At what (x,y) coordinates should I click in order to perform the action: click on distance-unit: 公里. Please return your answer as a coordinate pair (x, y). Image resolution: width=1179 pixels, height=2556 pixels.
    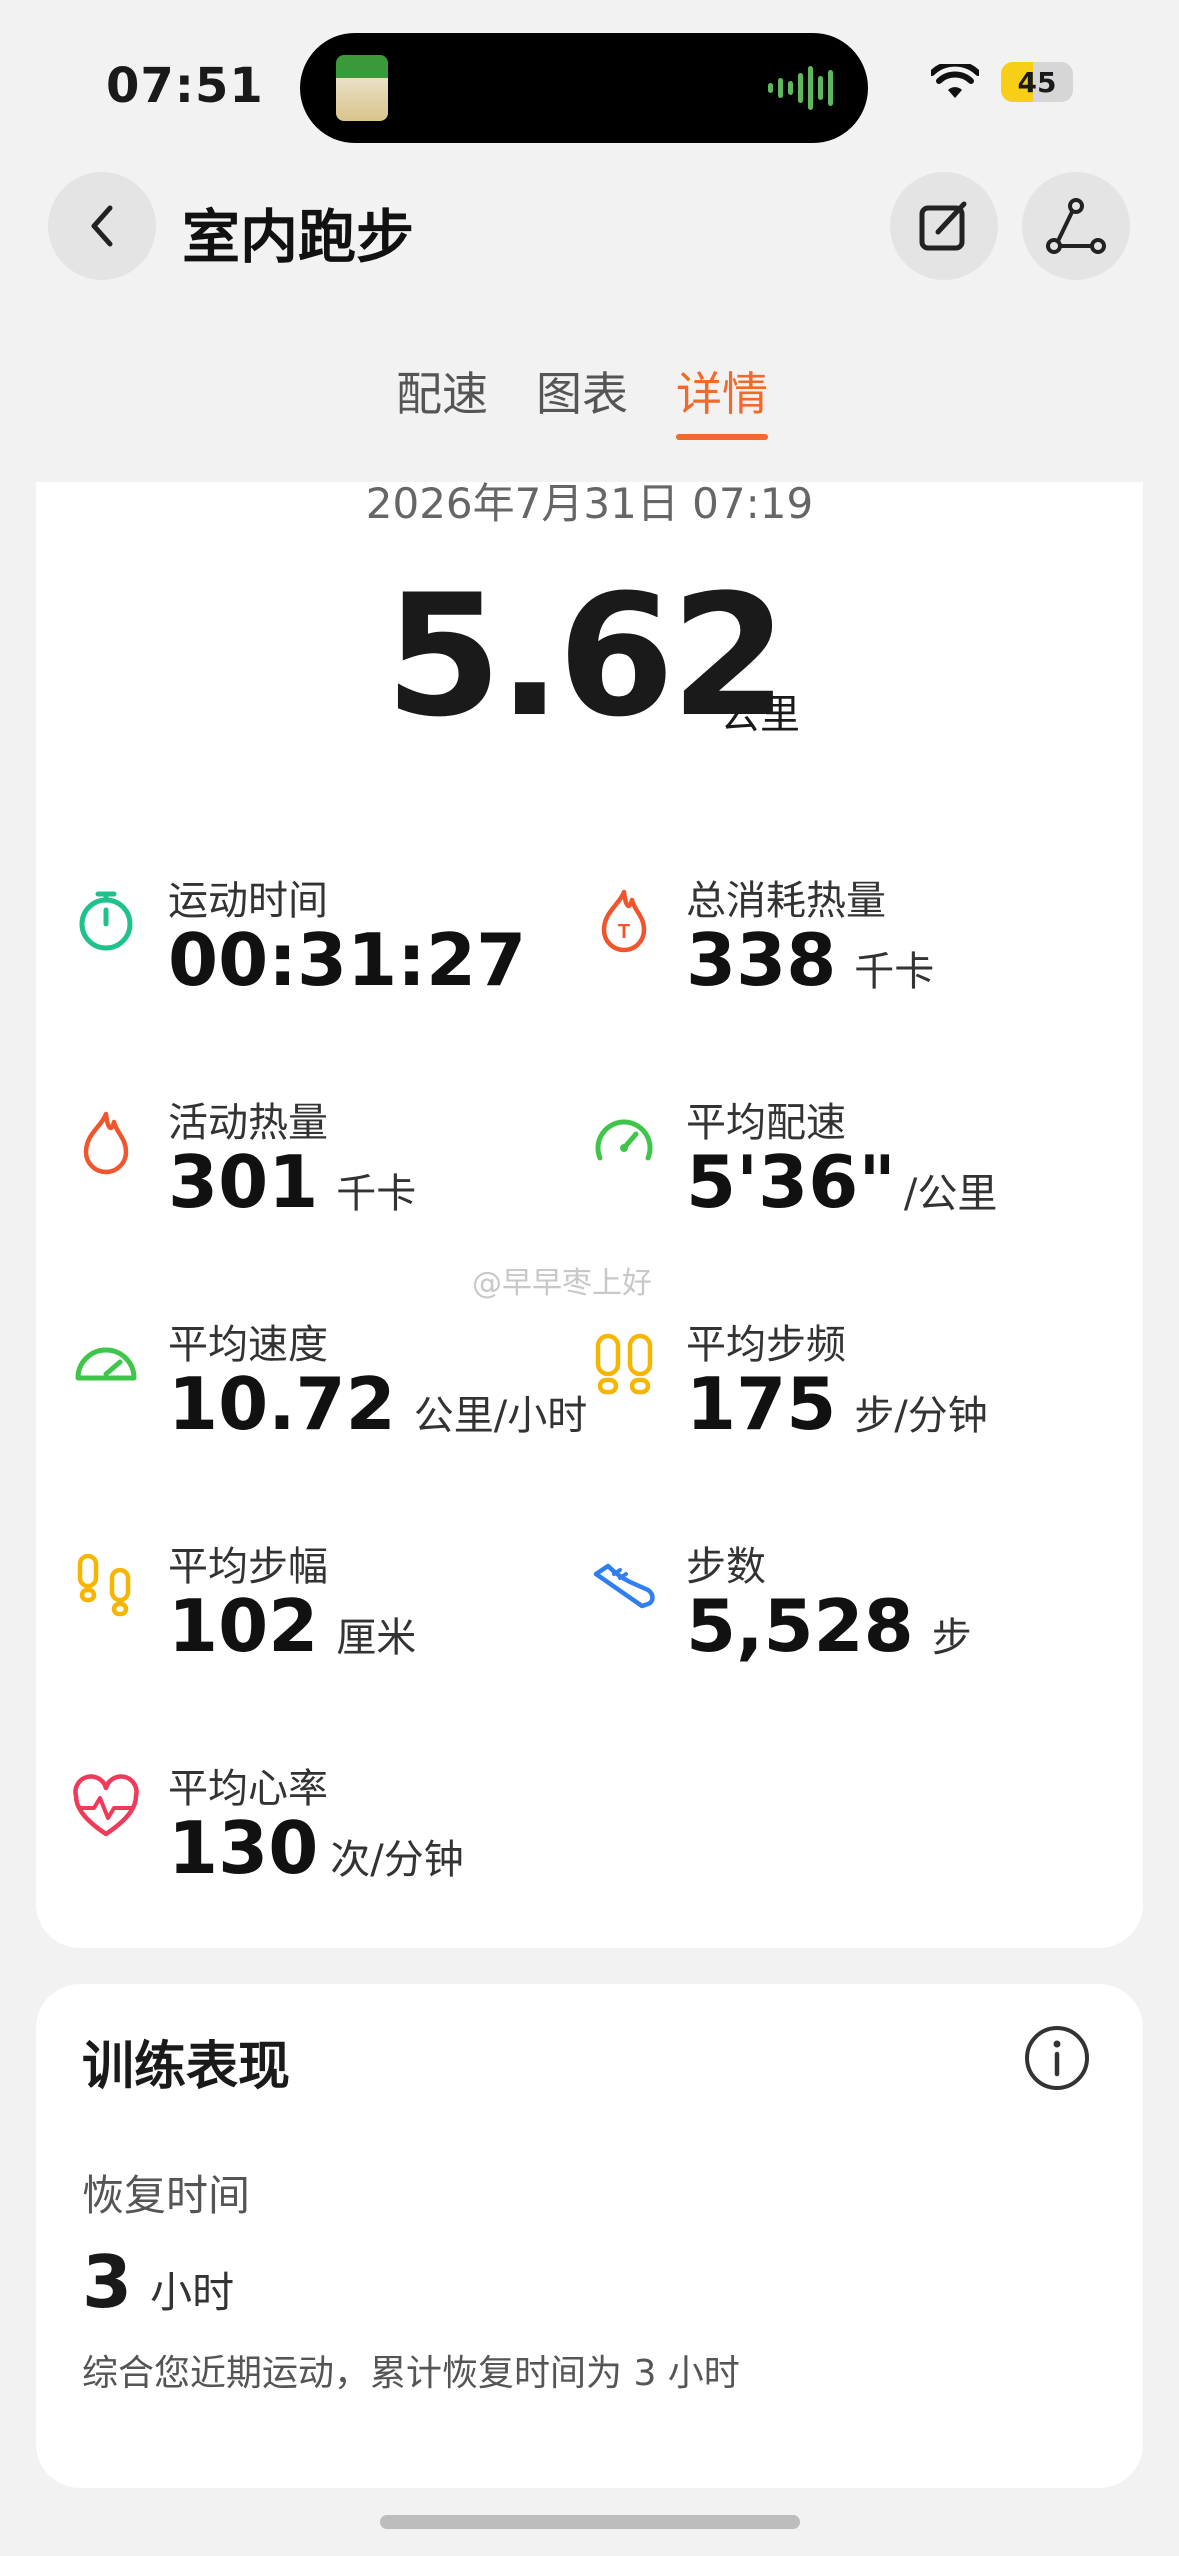
    Looking at the image, I should click on (760, 715).